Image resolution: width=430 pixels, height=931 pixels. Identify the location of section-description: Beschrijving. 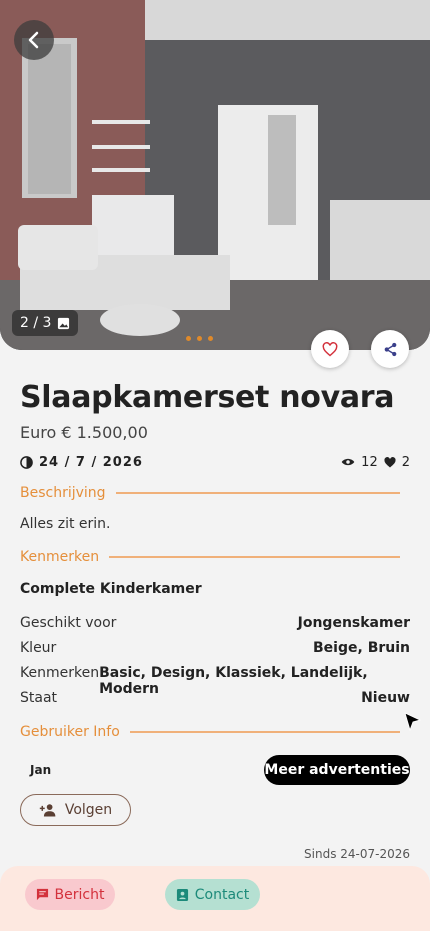
(210, 493).